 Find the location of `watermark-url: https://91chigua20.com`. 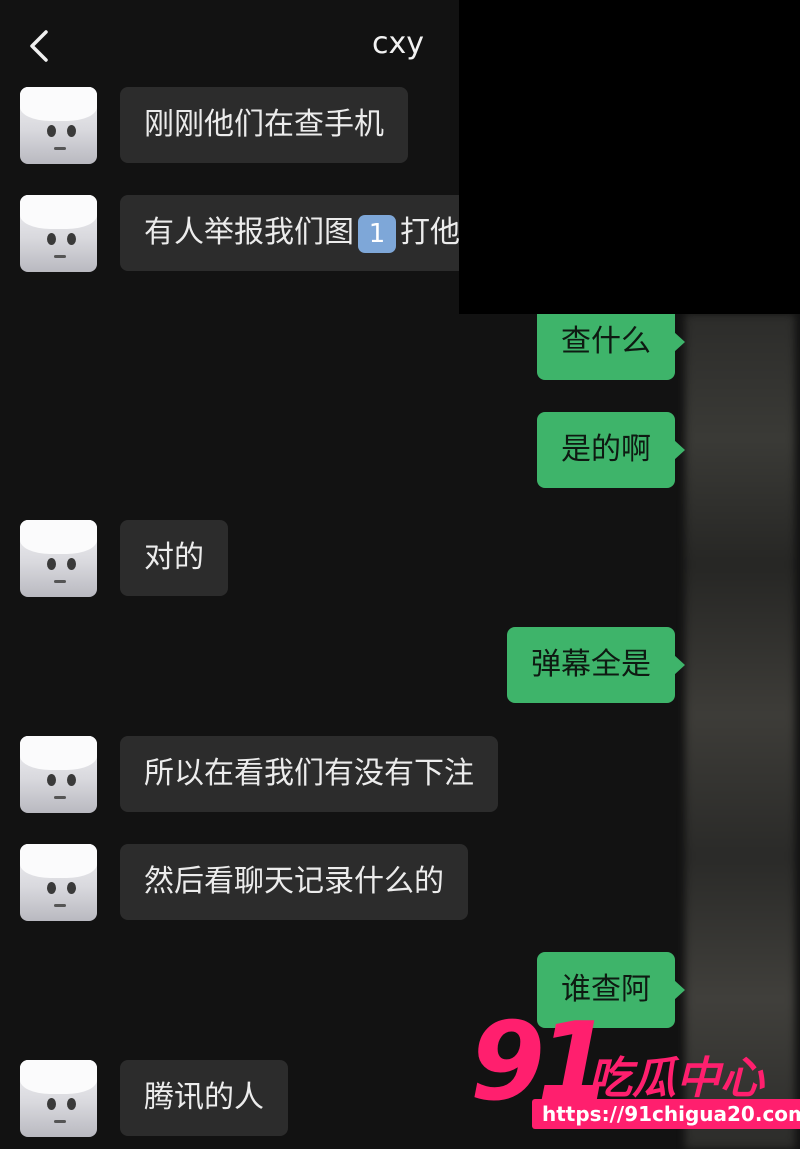

watermark-url: https://91chigua20.com is located at coordinates (666, 1114).